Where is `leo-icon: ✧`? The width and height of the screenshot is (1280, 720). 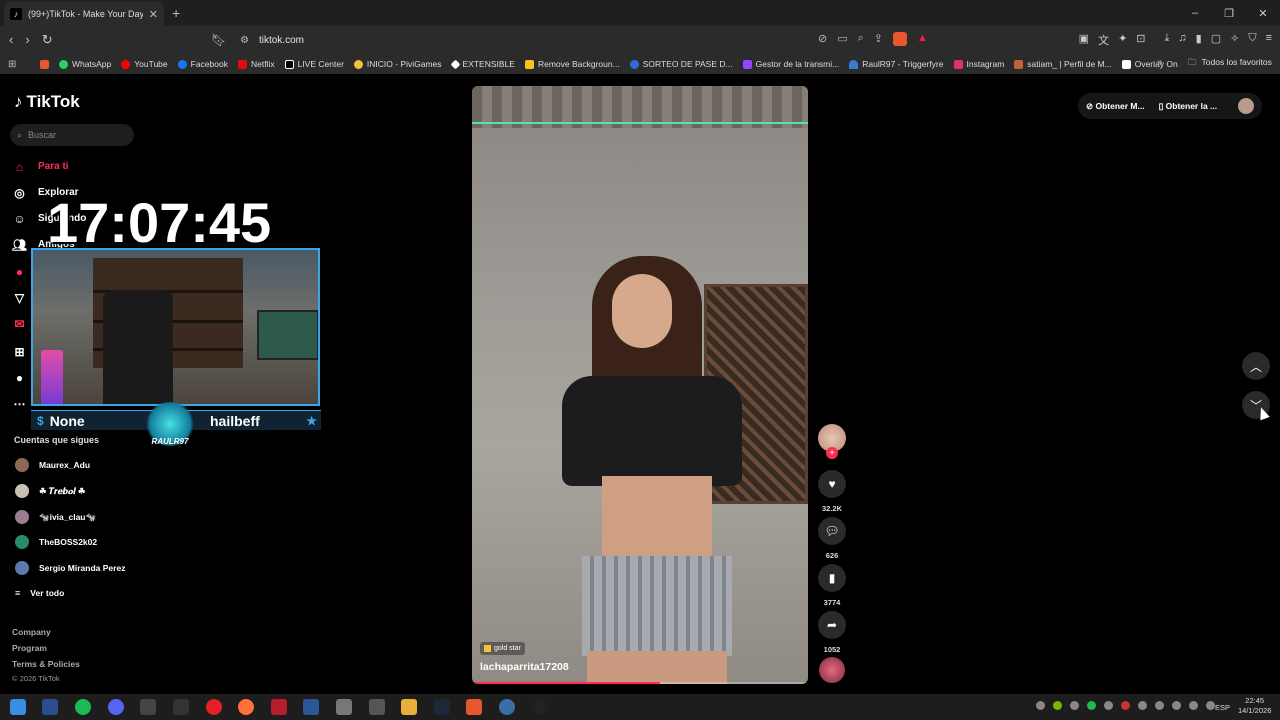
leo-icon: ✧ is located at coordinates (1234, 40).